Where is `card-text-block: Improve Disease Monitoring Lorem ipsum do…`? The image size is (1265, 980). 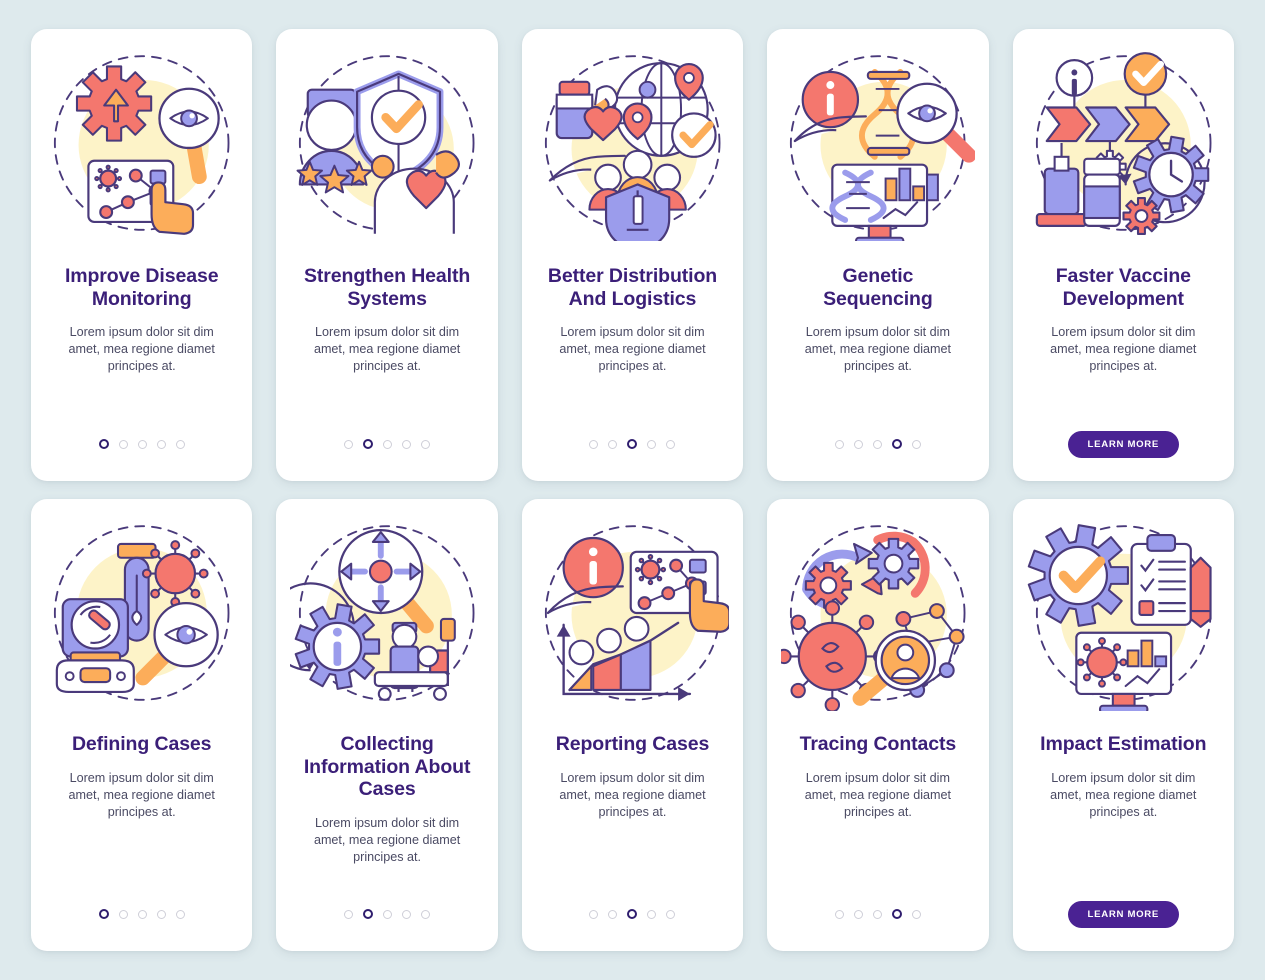 card-text-block: Improve Disease Monitoring Lorem ipsum do… is located at coordinates (141, 334).